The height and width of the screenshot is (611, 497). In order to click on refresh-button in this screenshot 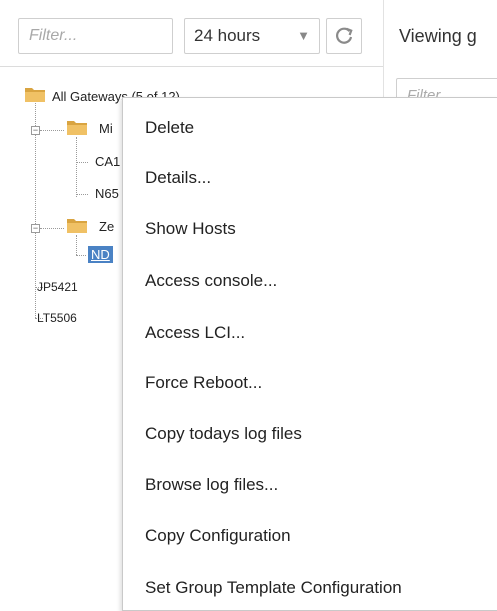, I will do `click(344, 36)`.